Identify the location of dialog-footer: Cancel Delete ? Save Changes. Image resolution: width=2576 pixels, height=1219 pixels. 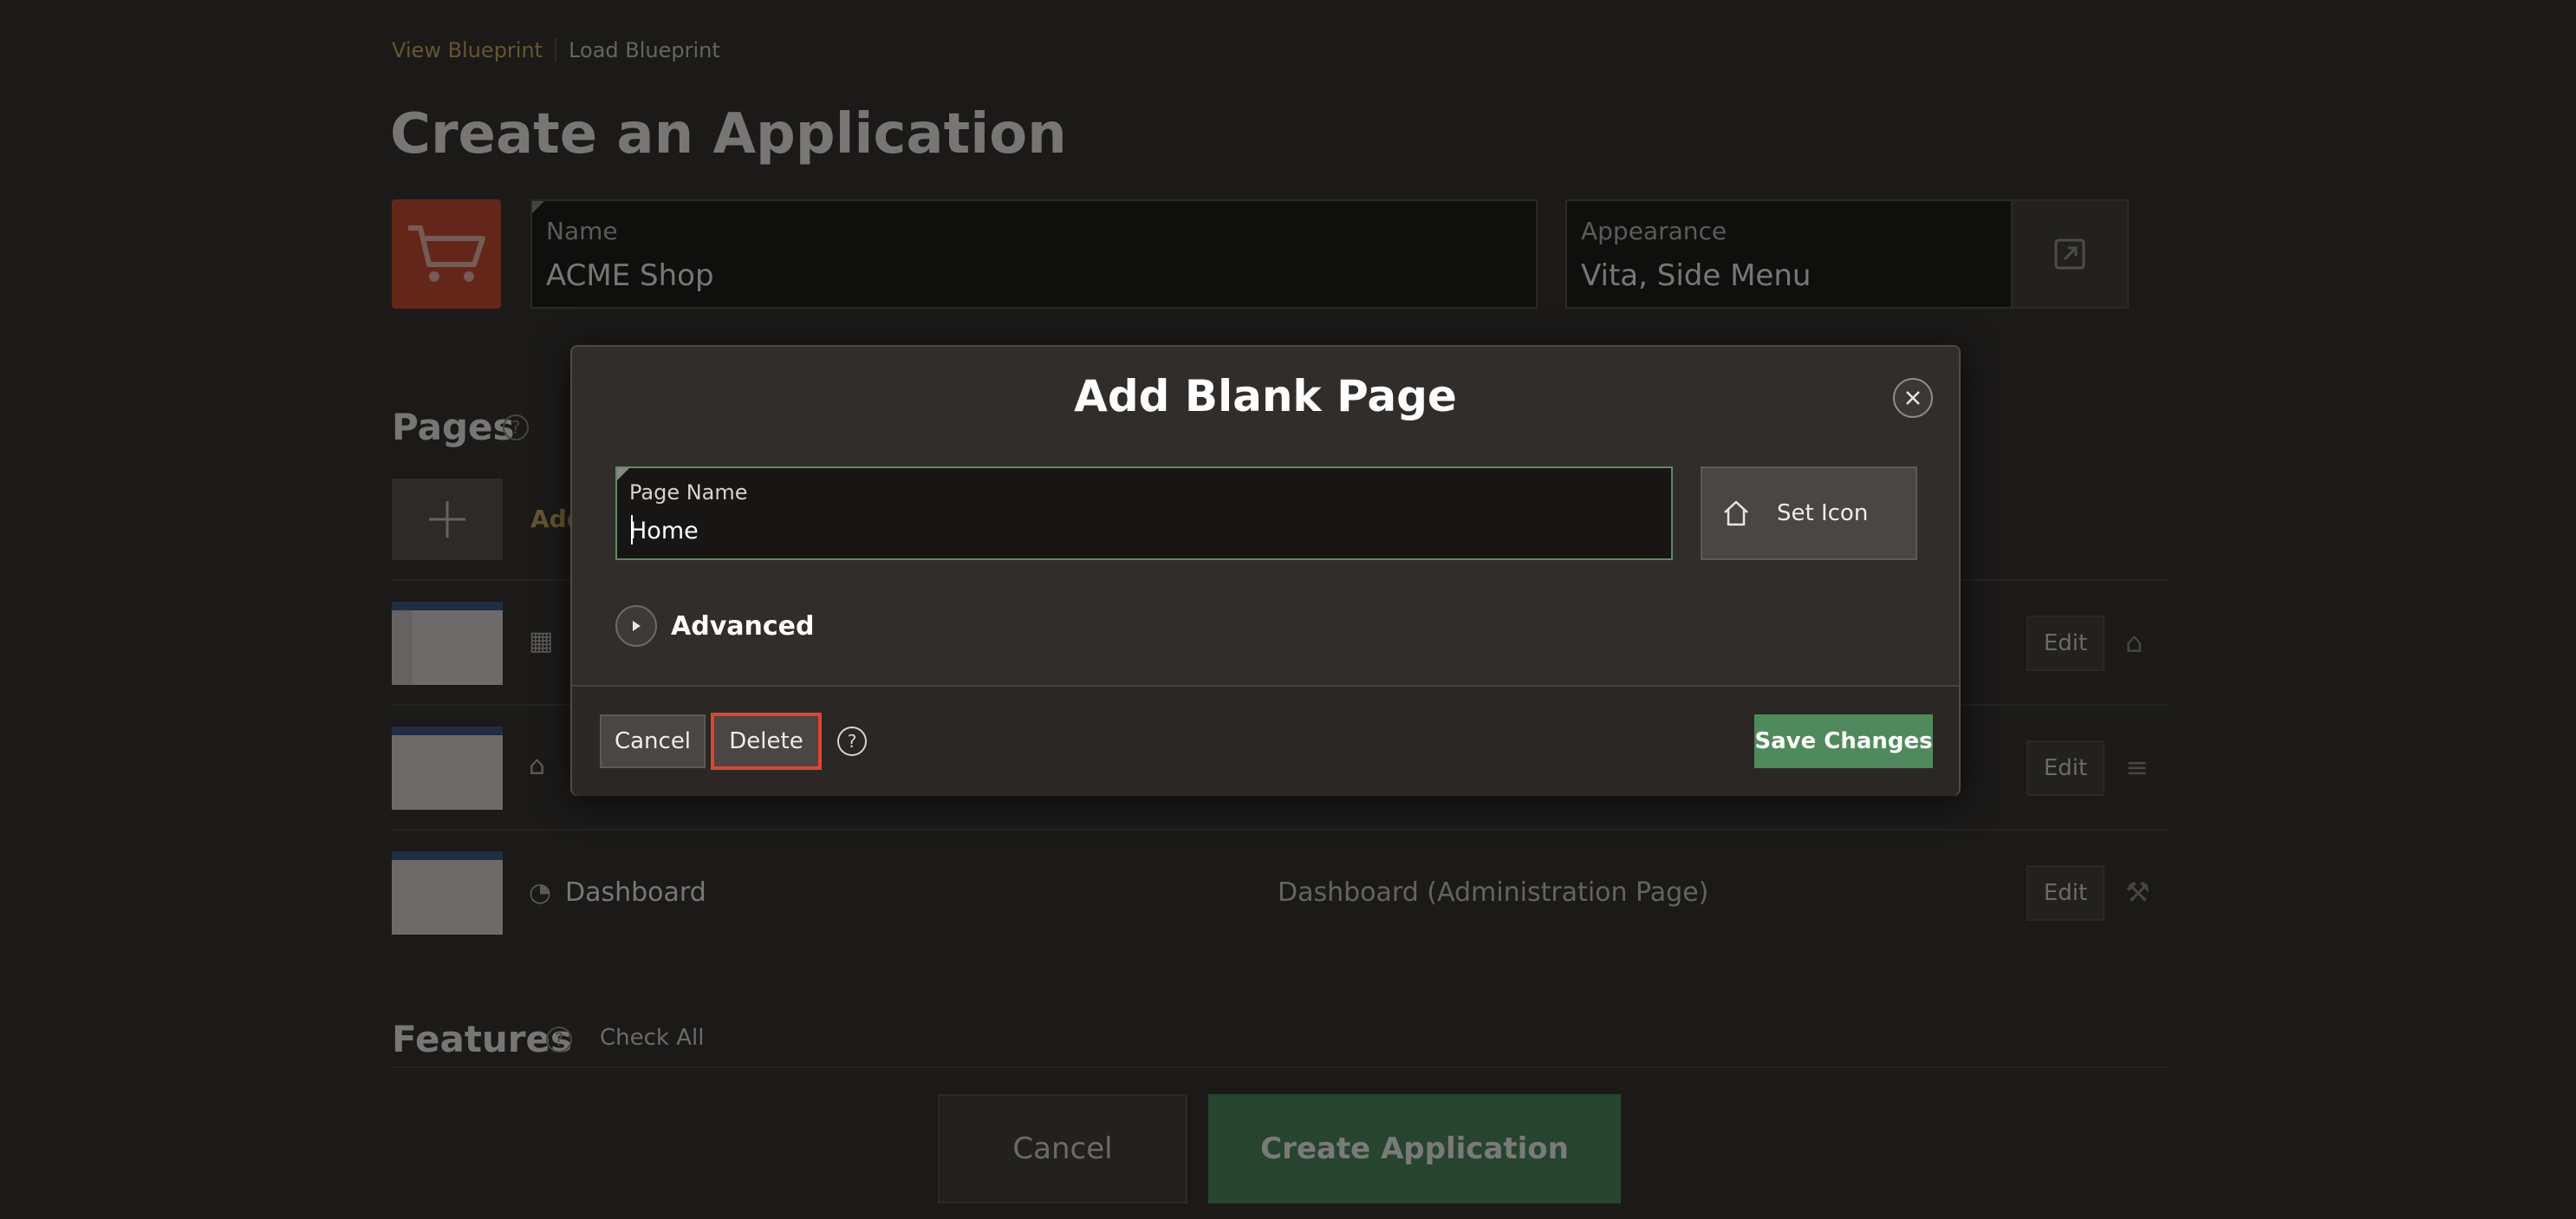
(1265, 740).